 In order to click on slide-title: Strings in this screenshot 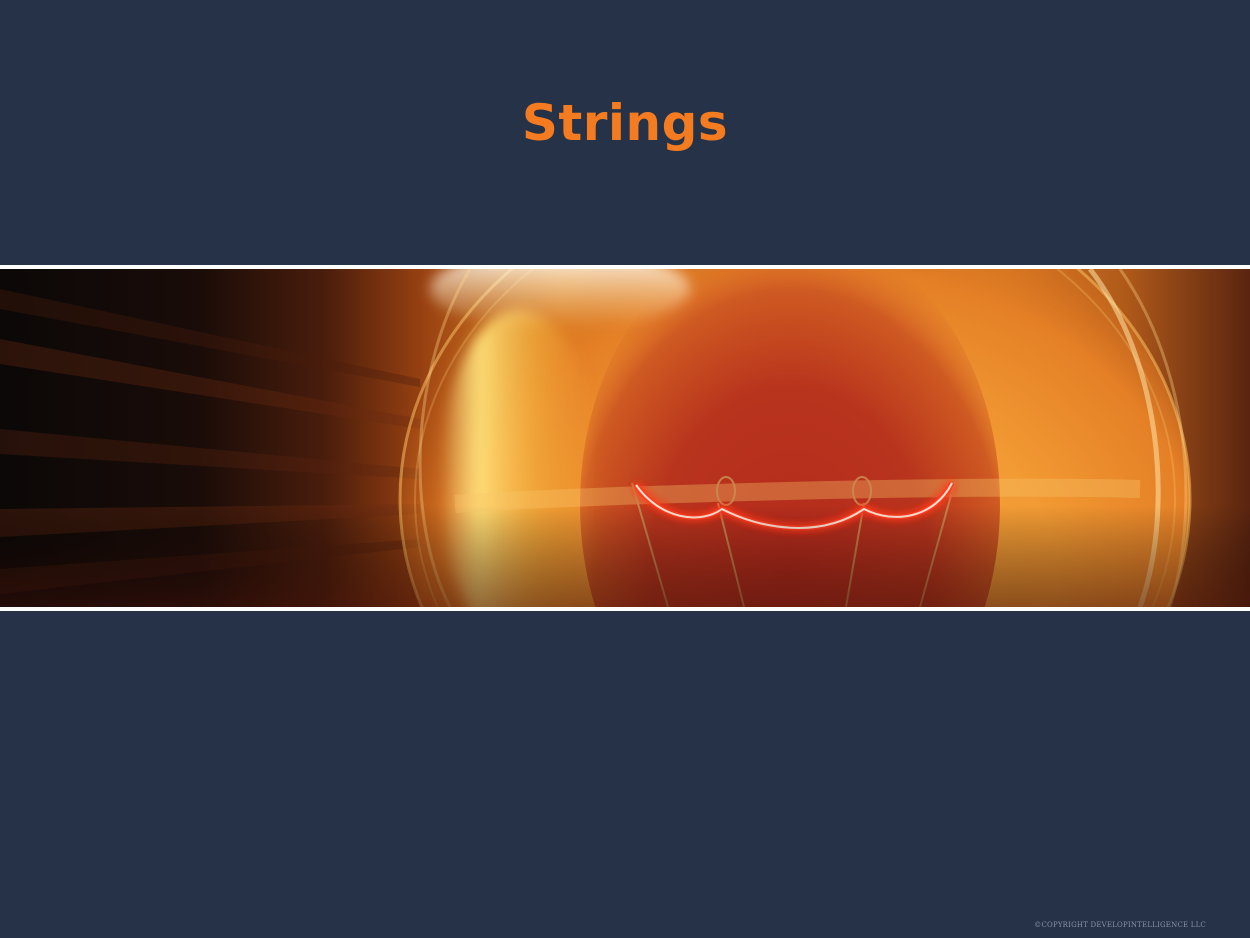, I will do `click(625, 123)`.